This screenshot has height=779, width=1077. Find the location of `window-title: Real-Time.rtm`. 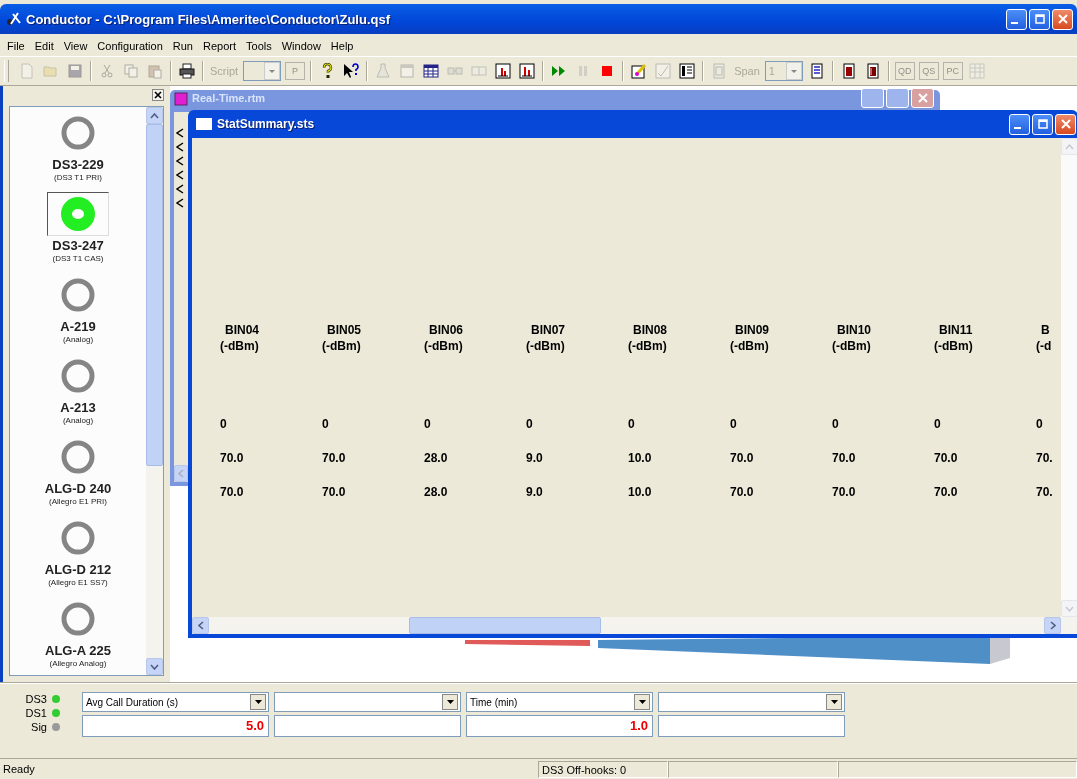

window-title: Real-Time.rtm is located at coordinates (229, 98).